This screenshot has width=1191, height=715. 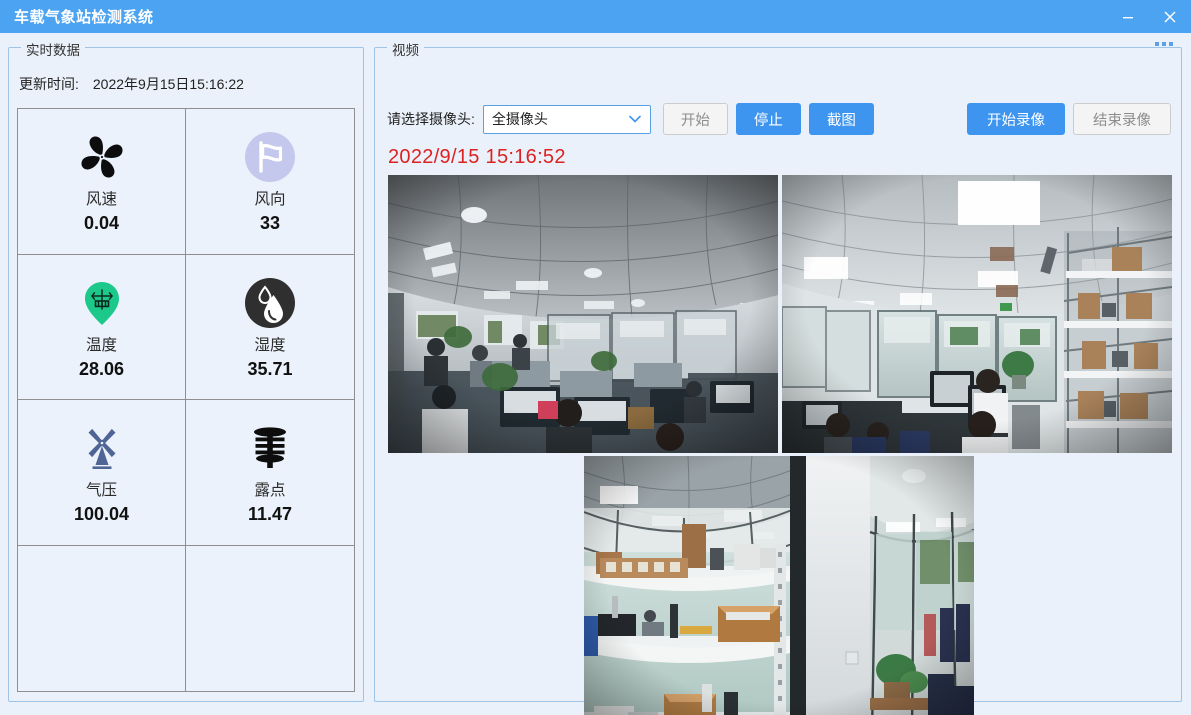 I want to click on camera-select-label: 请选择摄像头:, so click(x=431, y=119).